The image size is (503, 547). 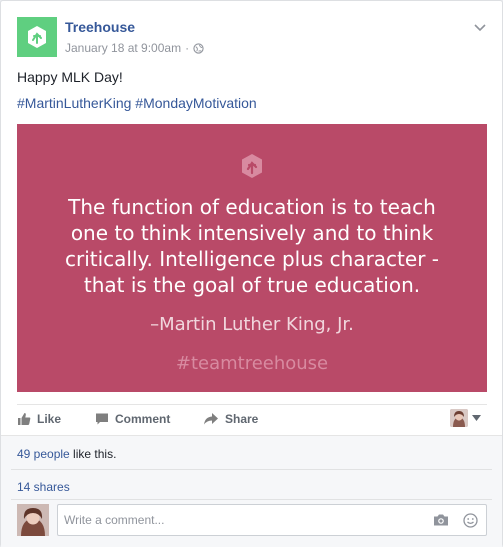 What do you see at coordinates (252, 207) in the screenshot?
I see `quote-line: The function of education is to teach` at bounding box center [252, 207].